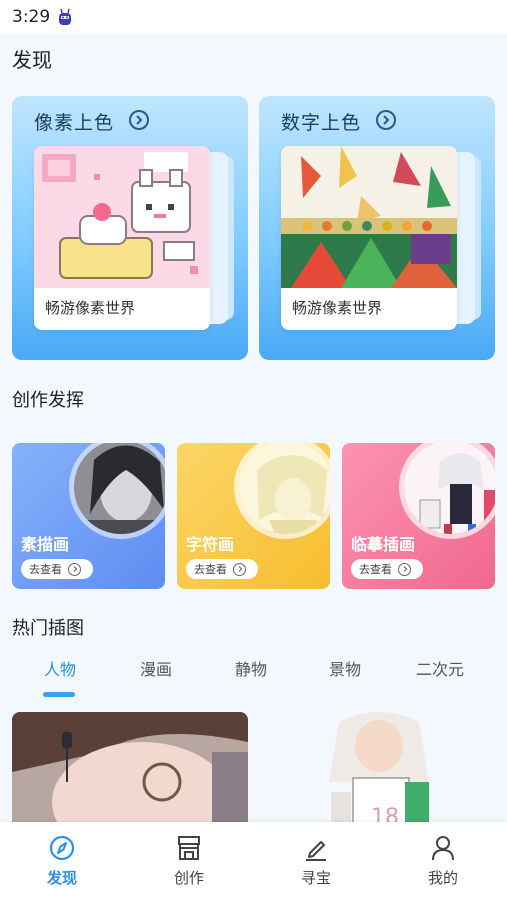 This screenshot has height=901, width=507. I want to click on ascii-art-view-button: 去查看, so click(222, 569).